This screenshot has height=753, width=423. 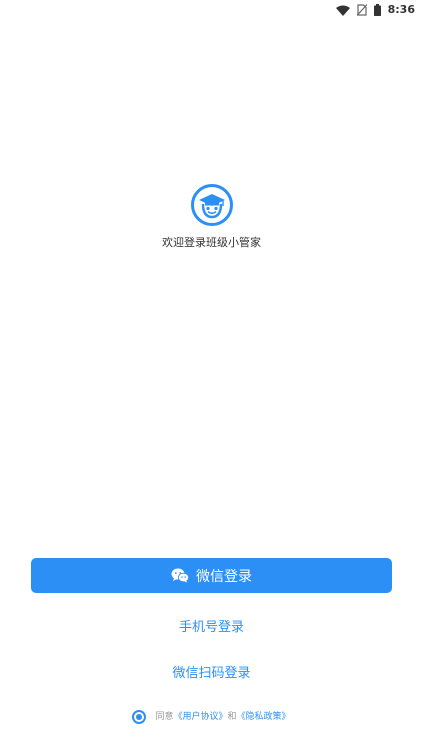 I want to click on wechat-login-label: 微信登录, so click(x=224, y=576).